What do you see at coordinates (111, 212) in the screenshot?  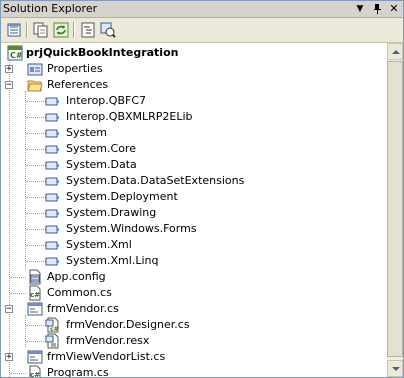 I see `reference-label: System.Drawing` at bounding box center [111, 212].